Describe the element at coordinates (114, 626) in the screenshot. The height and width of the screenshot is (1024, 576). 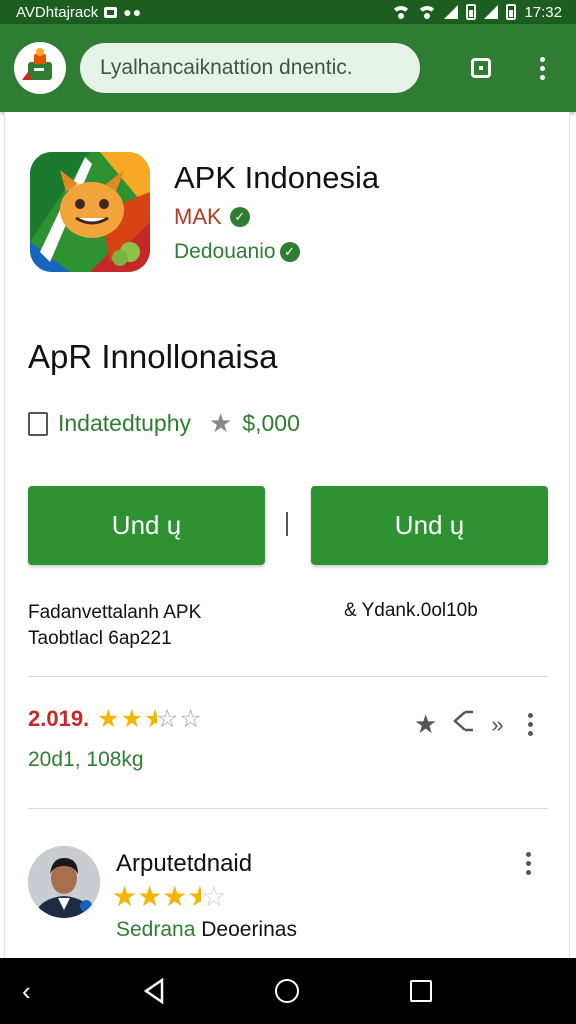
I see `info-left: Fadanvettalanh APK Taobtlacl 6ap221` at that location.